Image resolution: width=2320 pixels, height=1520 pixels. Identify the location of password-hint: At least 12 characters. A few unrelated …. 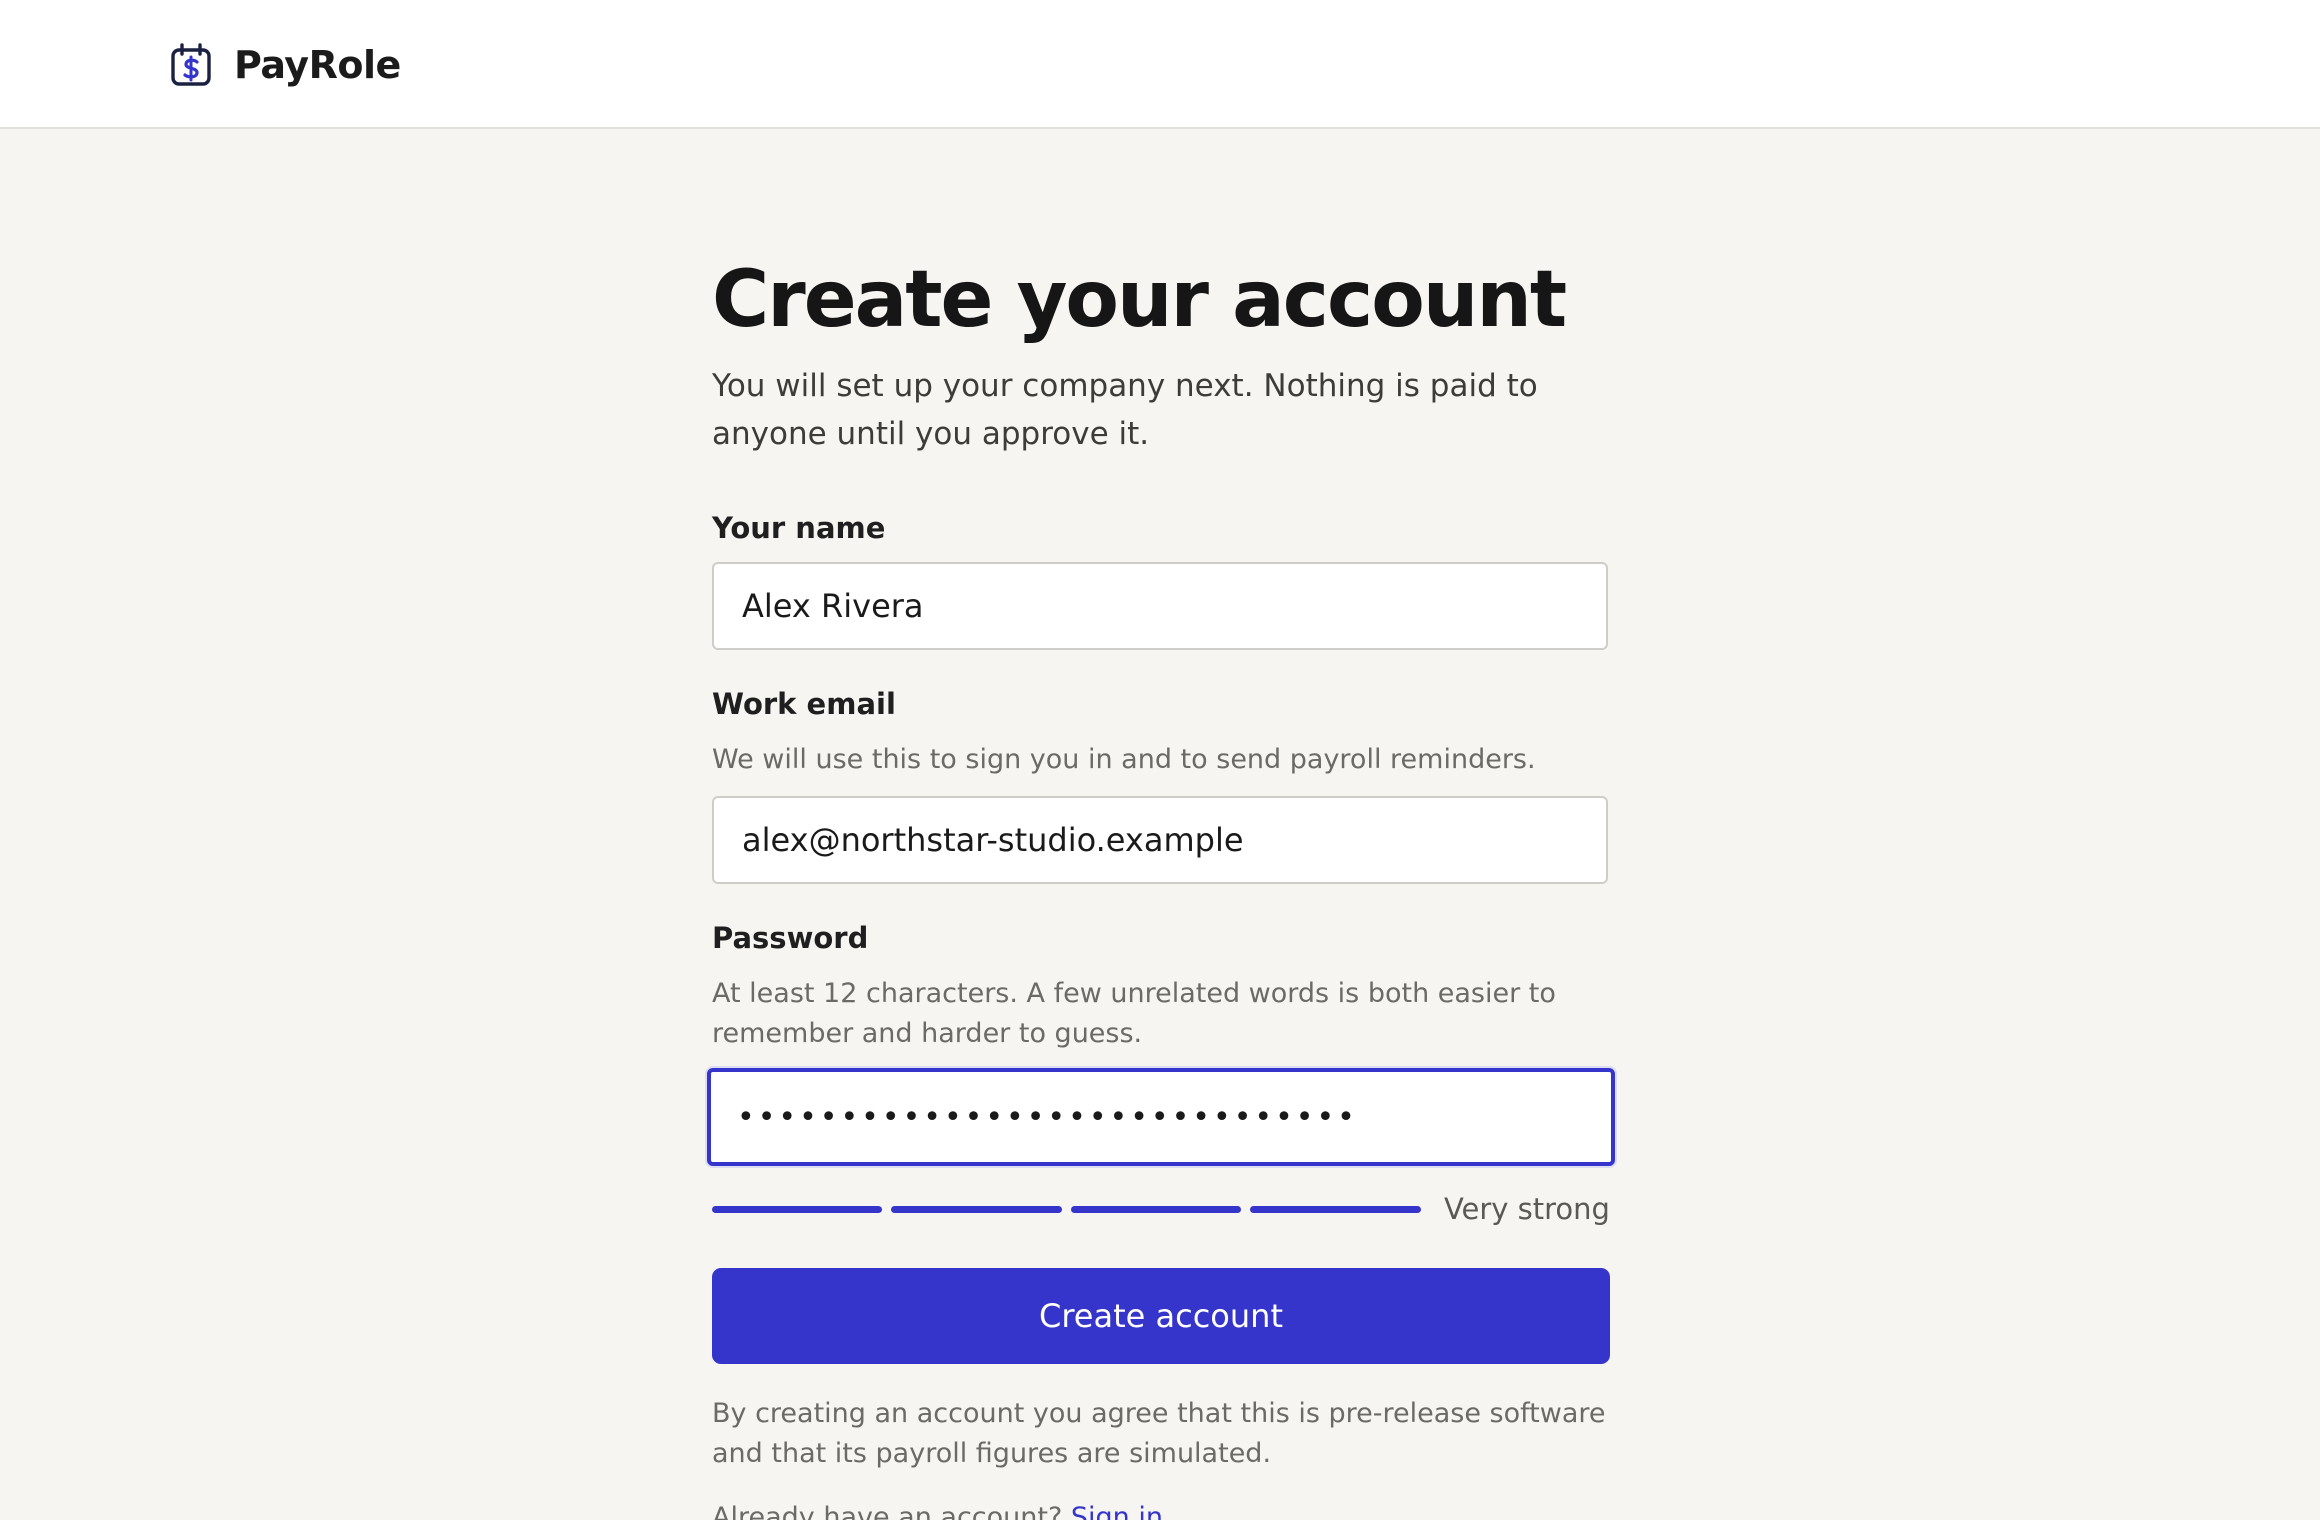
(1134, 1013).